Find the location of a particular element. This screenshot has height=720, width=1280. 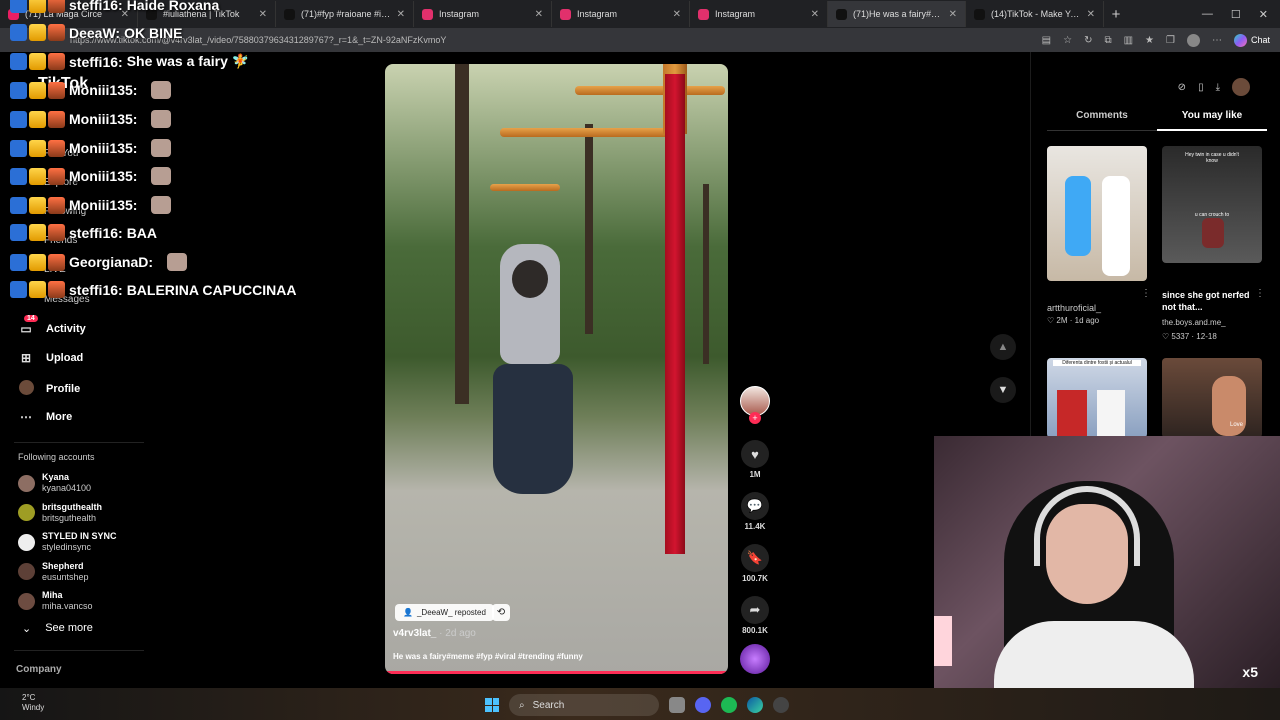

video-author: v4rv3lat_ · 2d ago is located at coordinates (434, 633).